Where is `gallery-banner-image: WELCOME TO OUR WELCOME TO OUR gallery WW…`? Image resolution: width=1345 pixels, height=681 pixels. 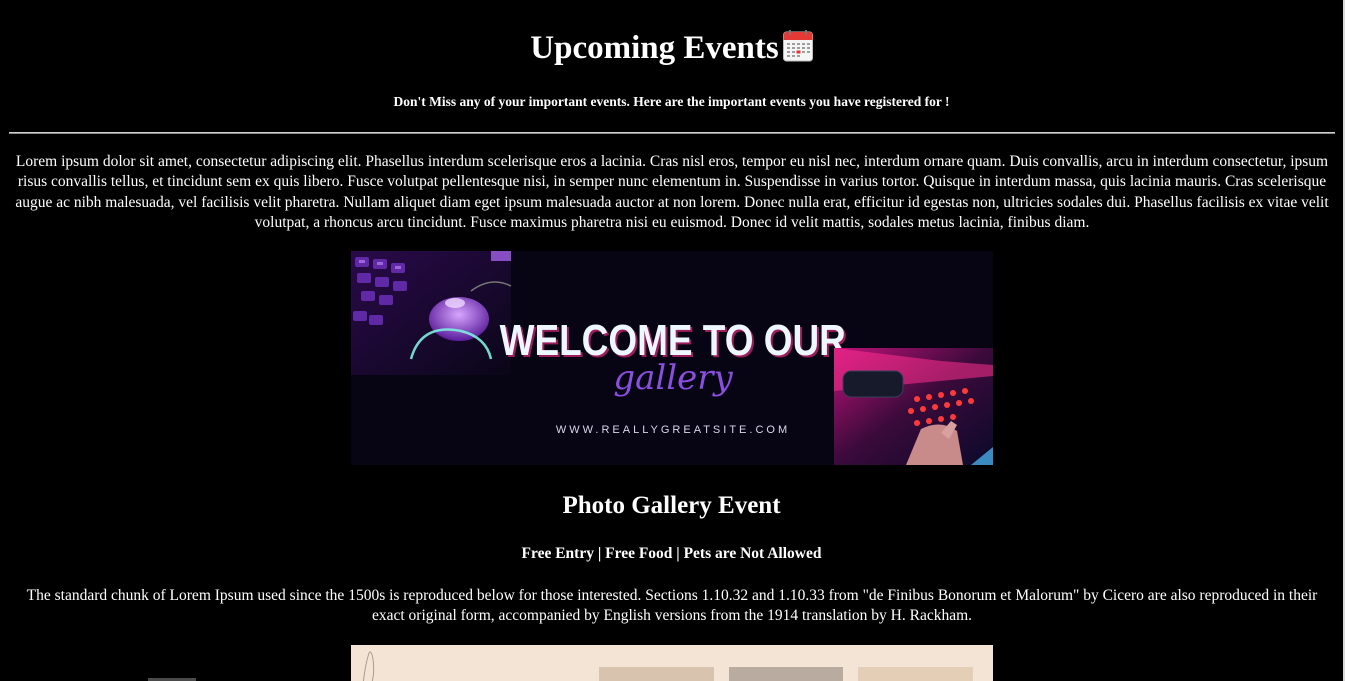 gallery-banner-image: WELCOME TO OUR WELCOME TO OUR gallery WW… is located at coordinates (672, 358).